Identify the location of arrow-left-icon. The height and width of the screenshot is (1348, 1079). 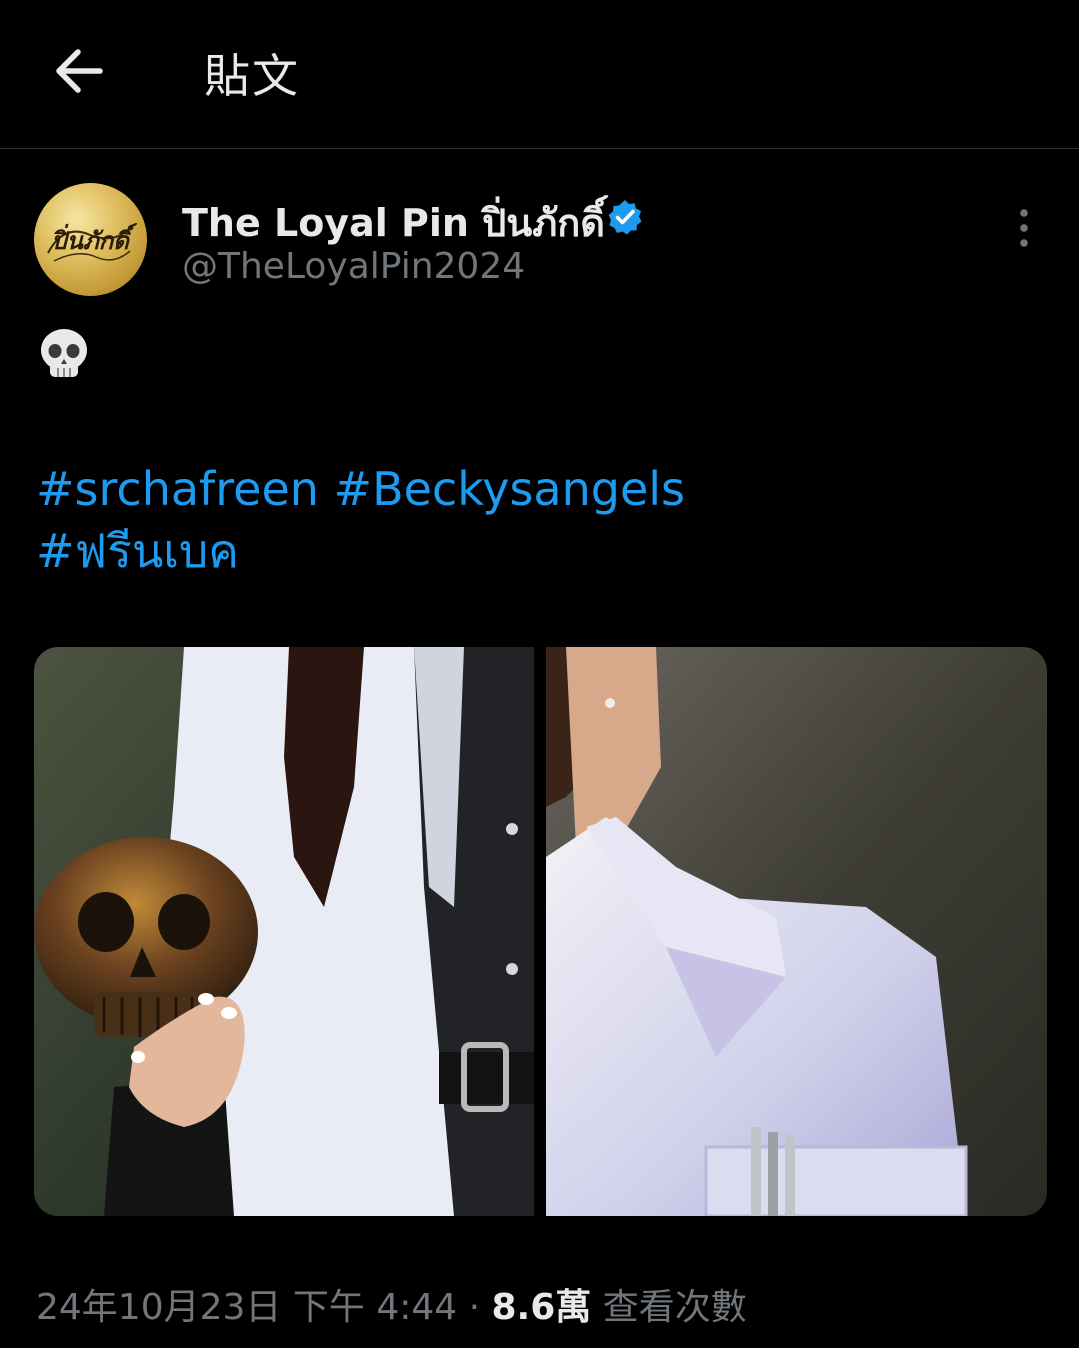
(79, 71).